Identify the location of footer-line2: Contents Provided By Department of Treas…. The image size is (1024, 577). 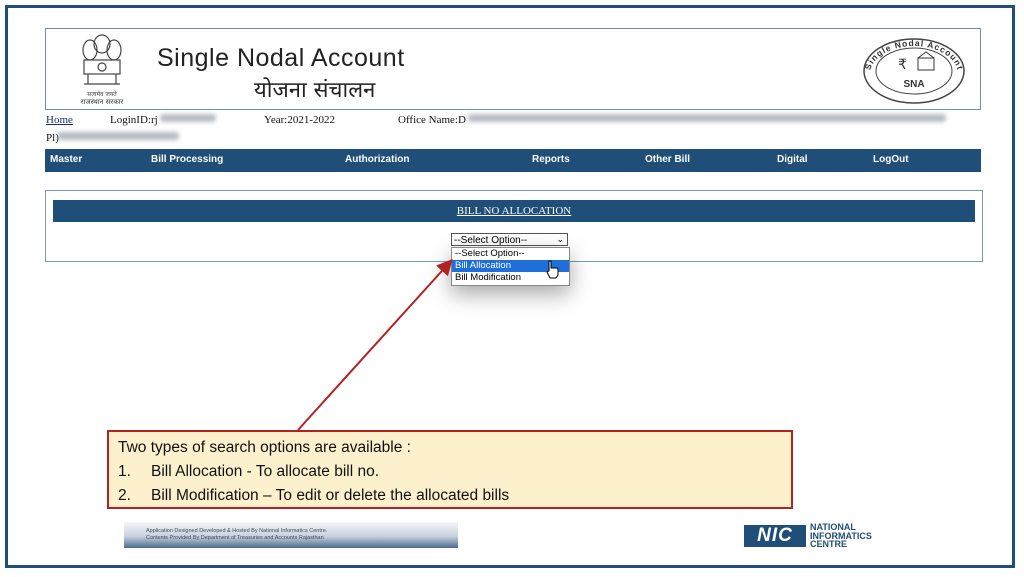
(235, 538).